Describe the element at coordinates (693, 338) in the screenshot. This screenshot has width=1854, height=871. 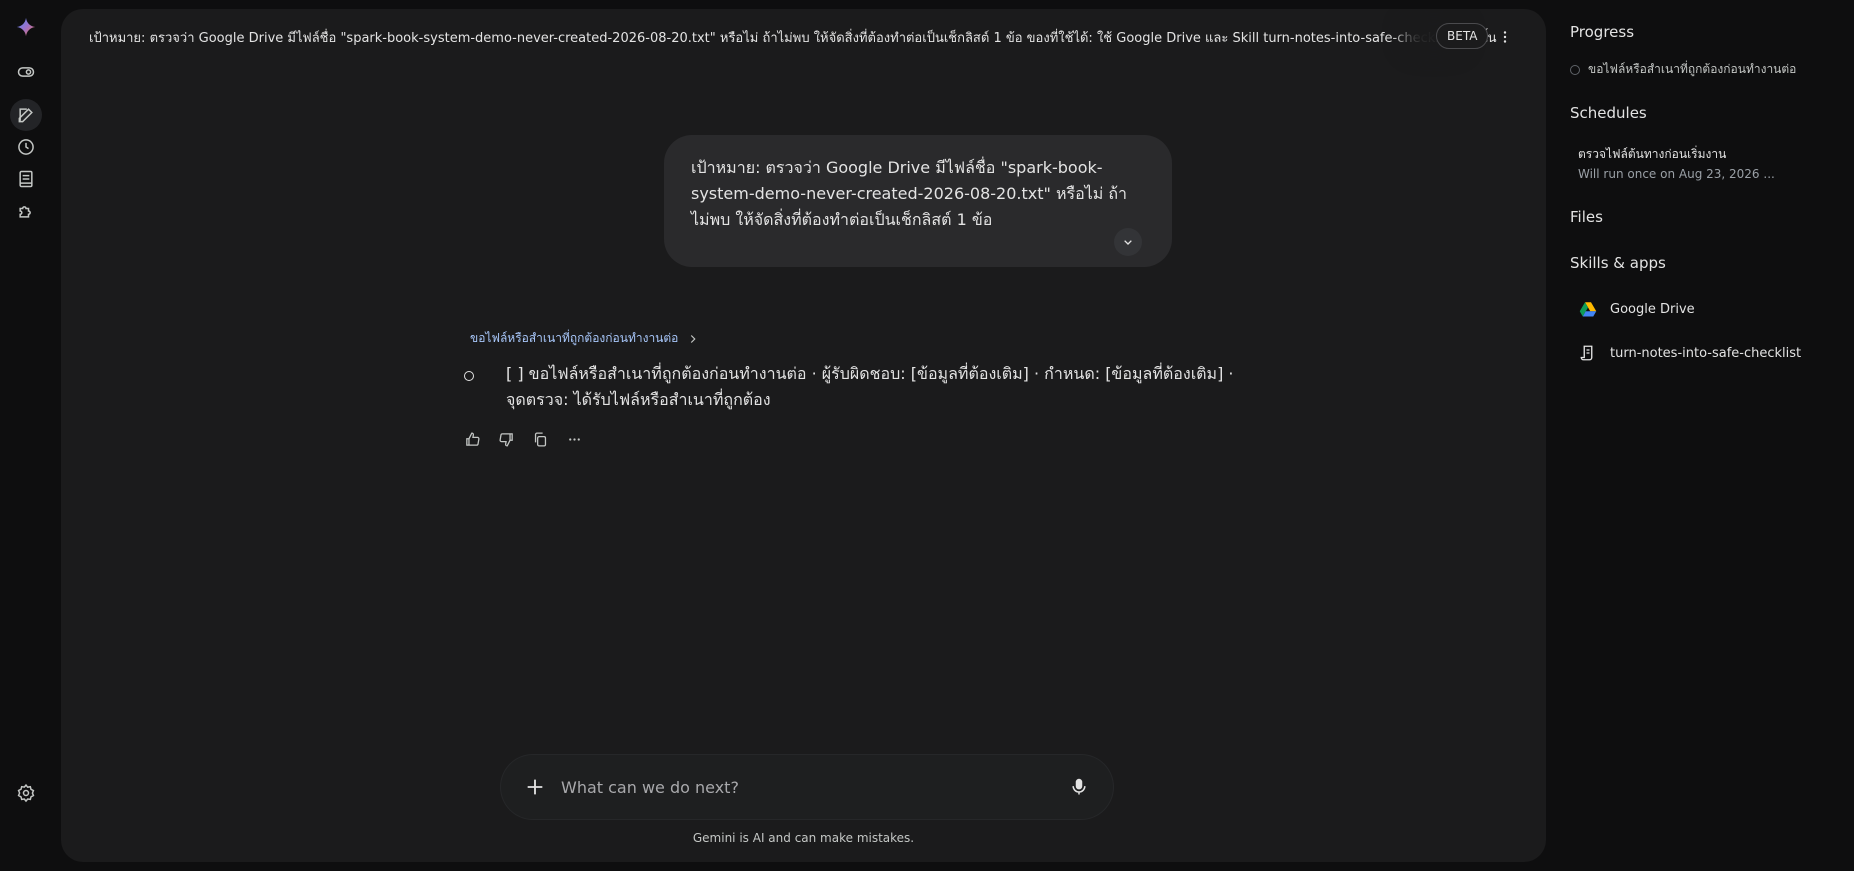
I see `chevron-right-icon` at that location.